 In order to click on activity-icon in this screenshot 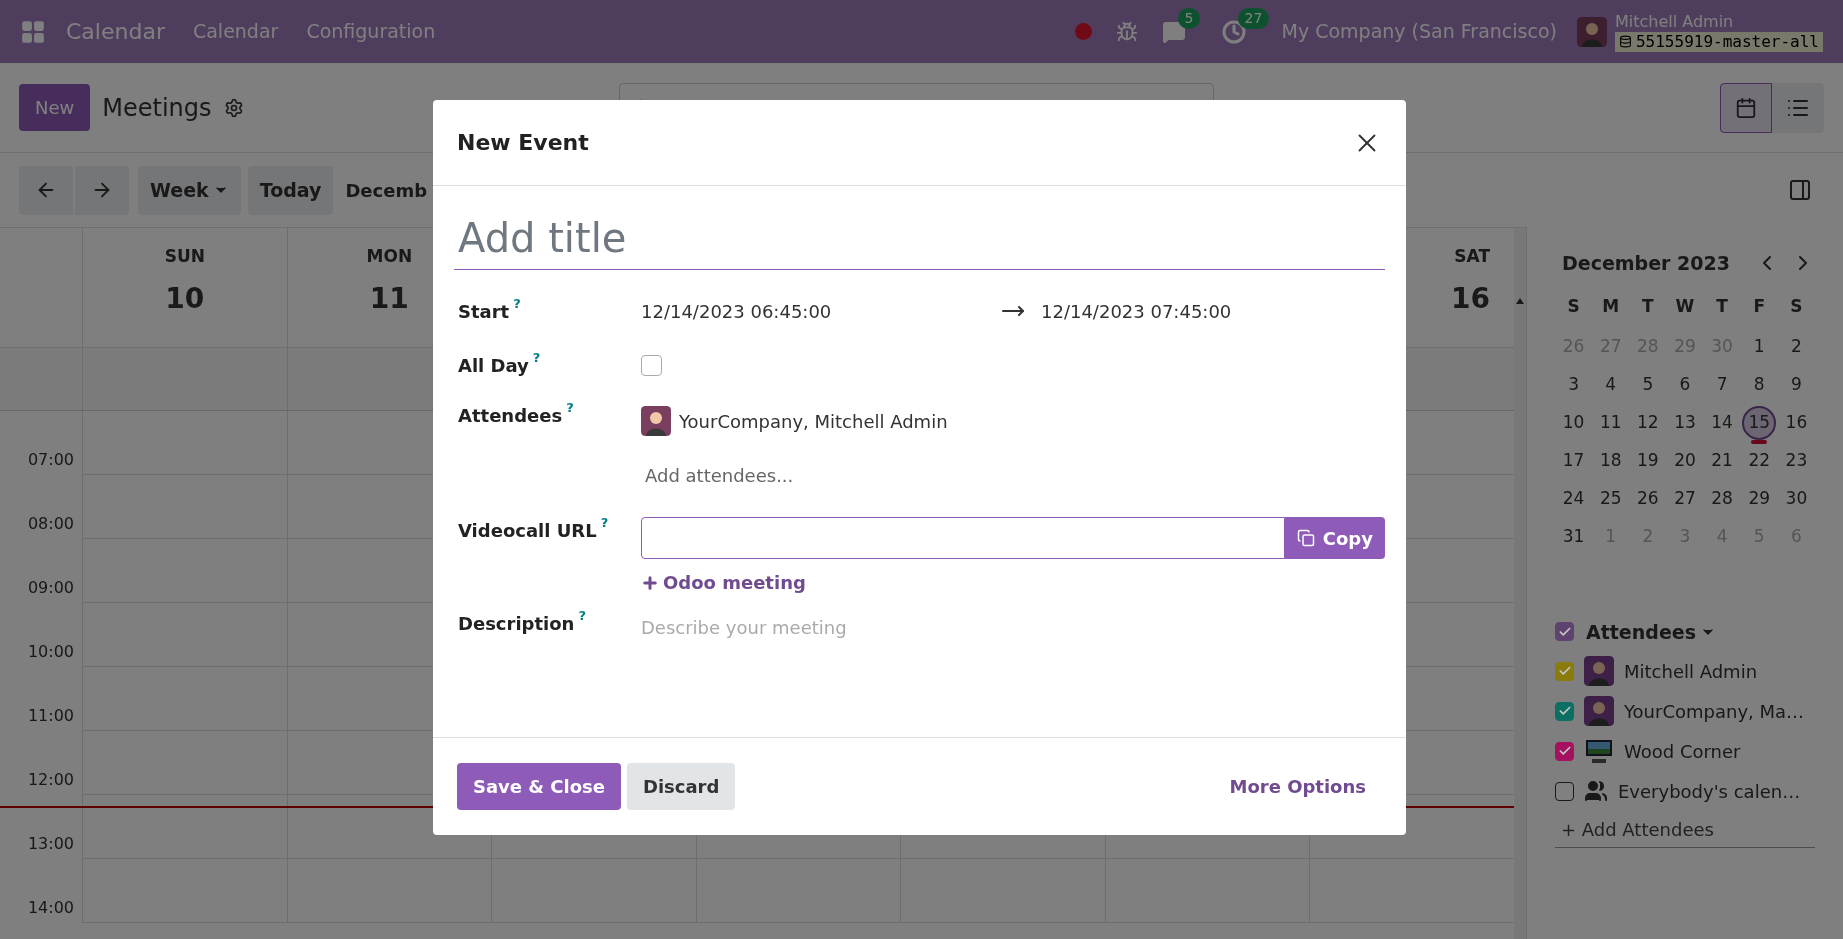, I will do `click(1233, 31)`.